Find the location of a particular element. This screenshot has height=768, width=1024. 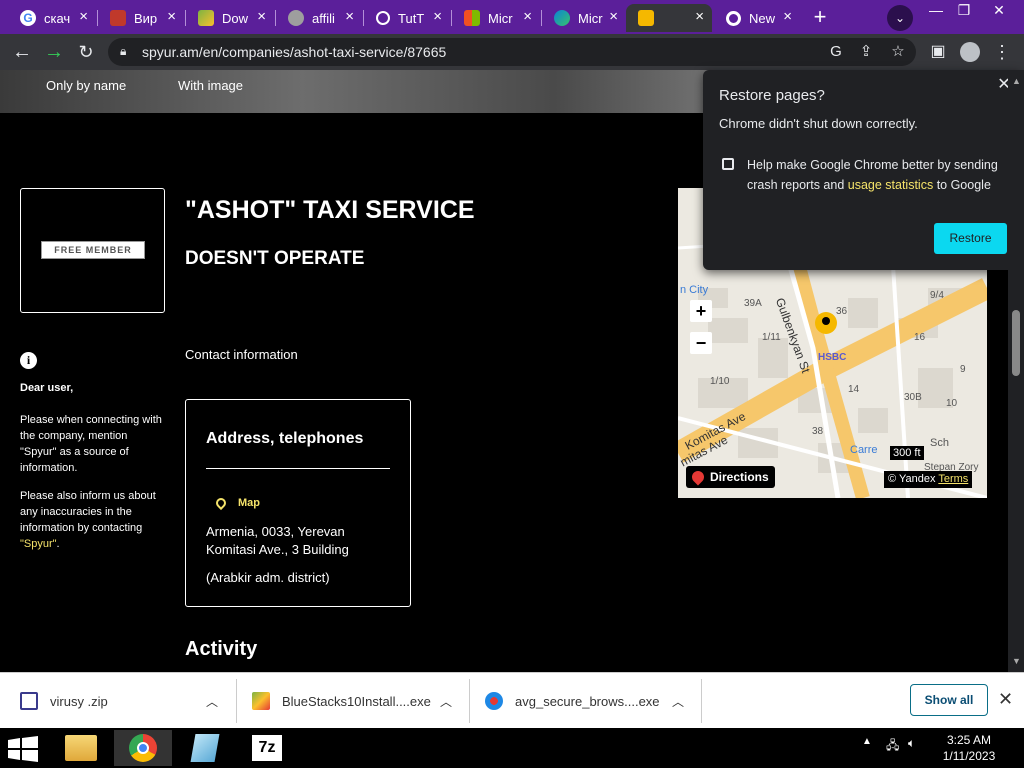

tab-1: G скач × is located at coordinates (52, 18).